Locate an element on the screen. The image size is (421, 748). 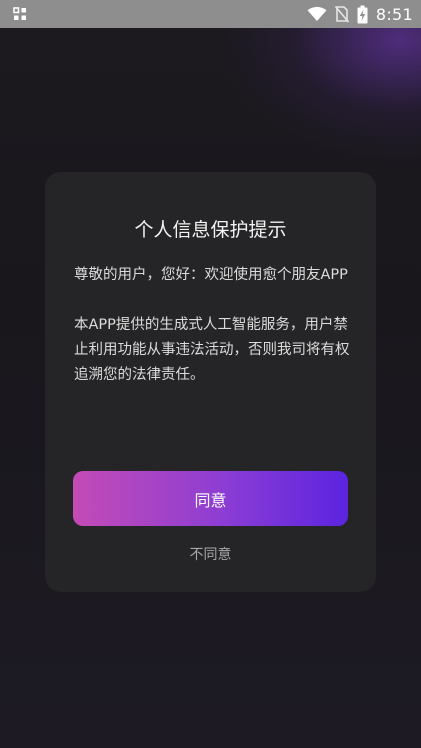
wifi-icon is located at coordinates (317, 13).